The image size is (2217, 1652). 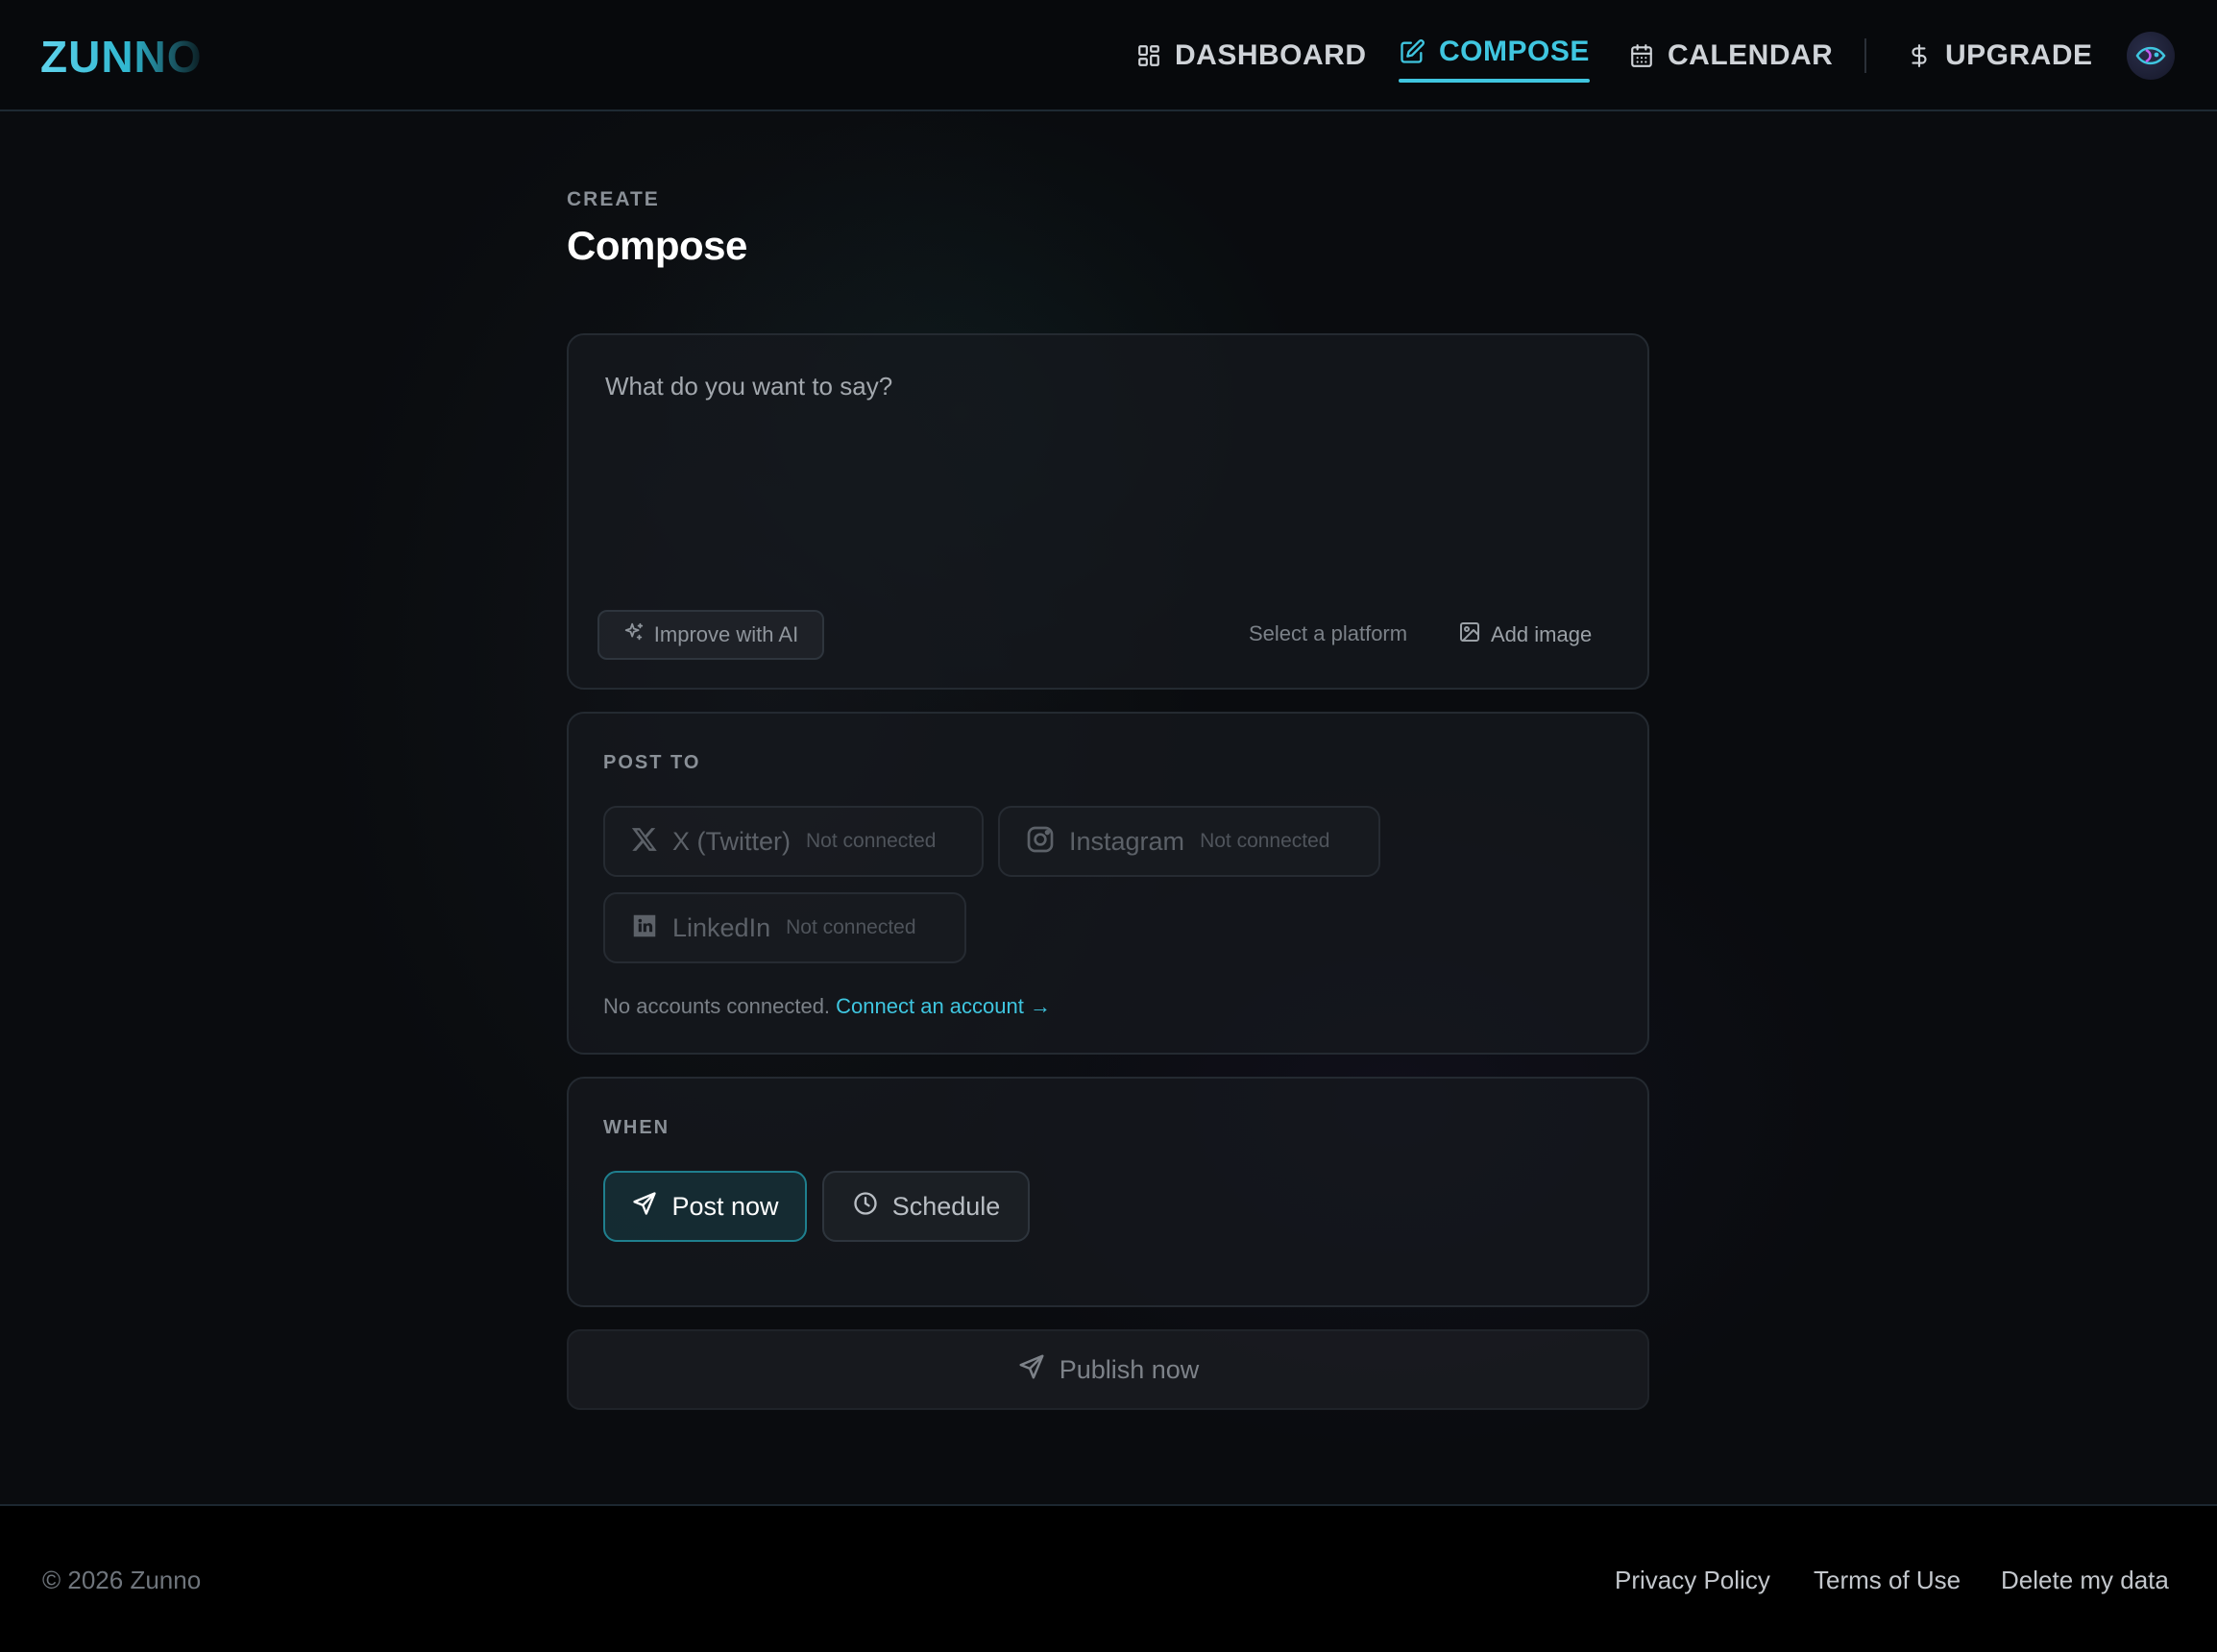 What do you see at coordinates (1127, 841) in the screenshot?
I see `platform-name: Instagram` at bounding box center [1127, 841].